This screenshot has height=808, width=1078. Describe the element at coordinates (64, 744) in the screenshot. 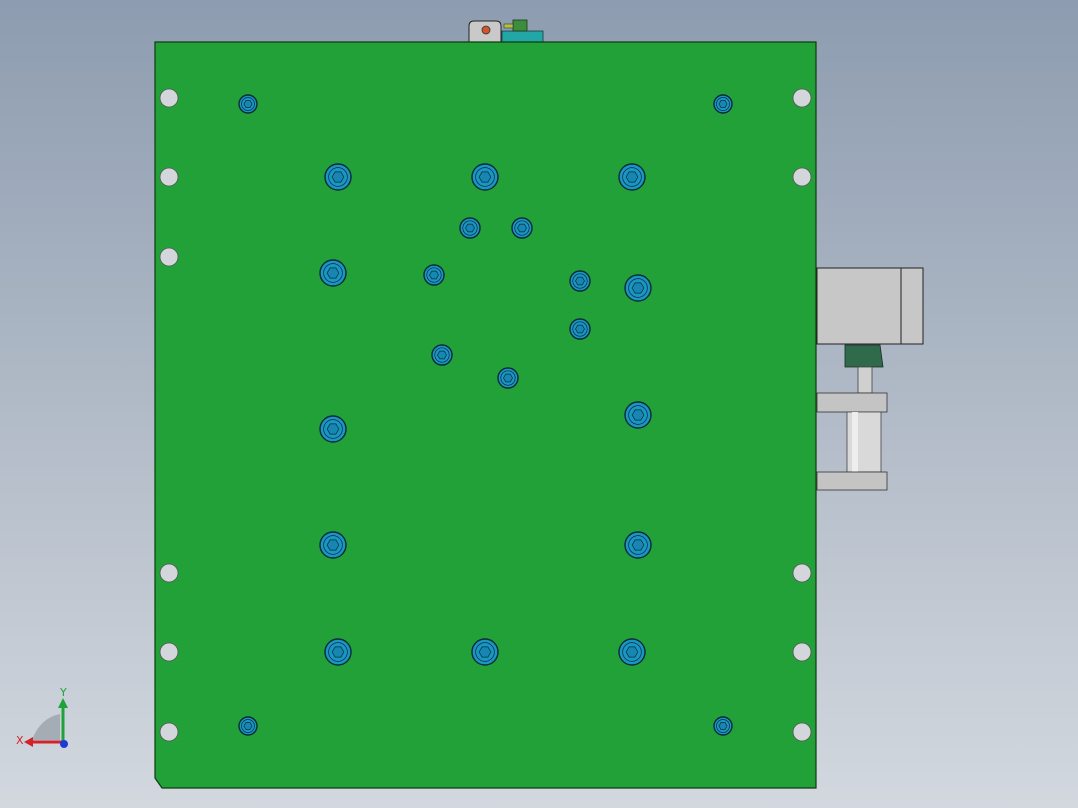

I see `z-axis-dot` at that location.